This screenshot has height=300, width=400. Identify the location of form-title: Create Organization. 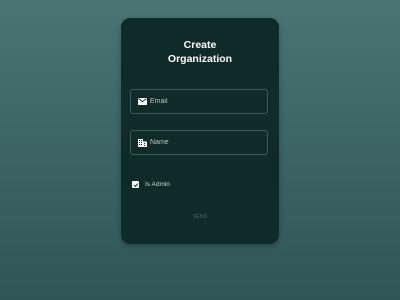
(200, 52).